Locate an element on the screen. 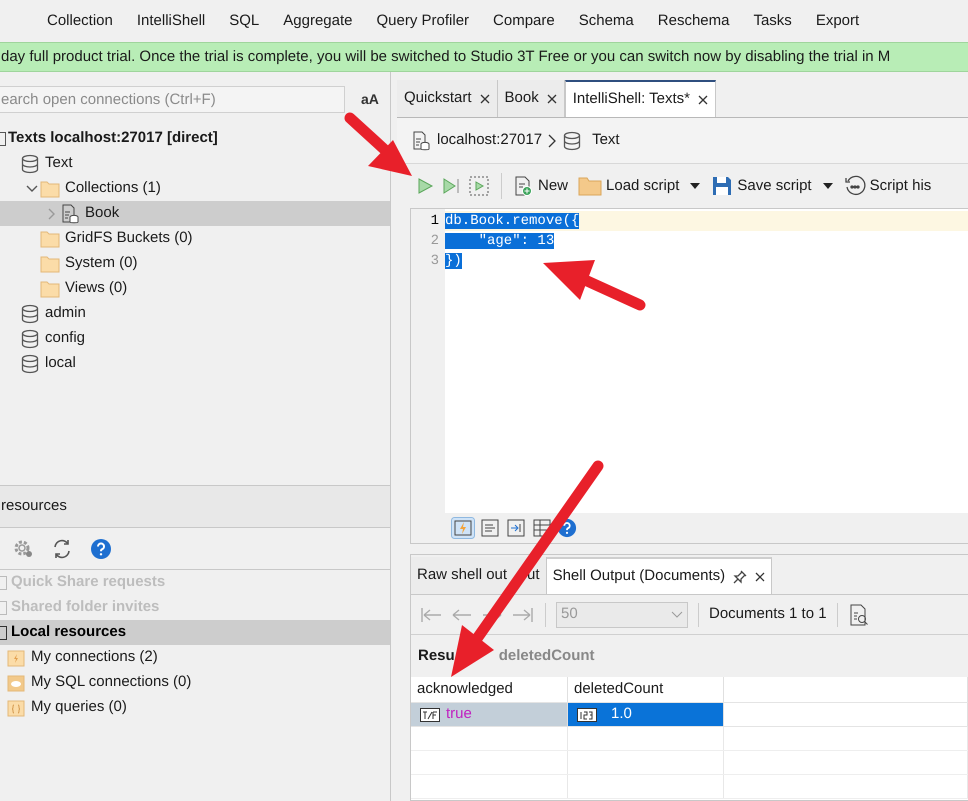 This screenshot has height=801, width=968. tree-item: GridFS Buckets (0) is located at coordinates (129, 238).